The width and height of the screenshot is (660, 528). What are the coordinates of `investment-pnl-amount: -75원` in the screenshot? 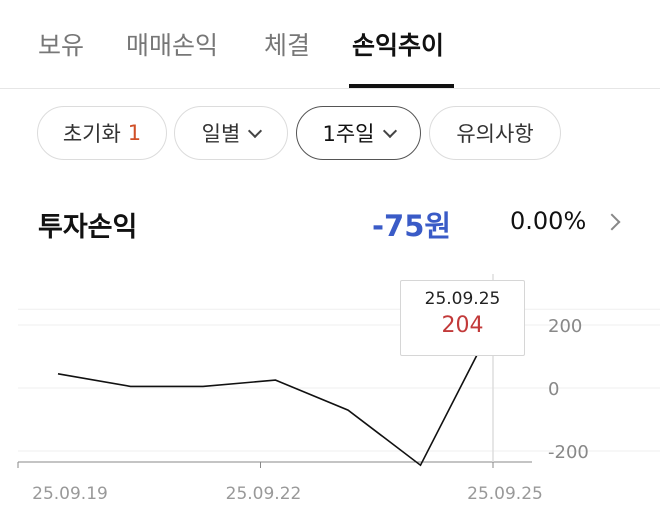 It's located at (412, 226).